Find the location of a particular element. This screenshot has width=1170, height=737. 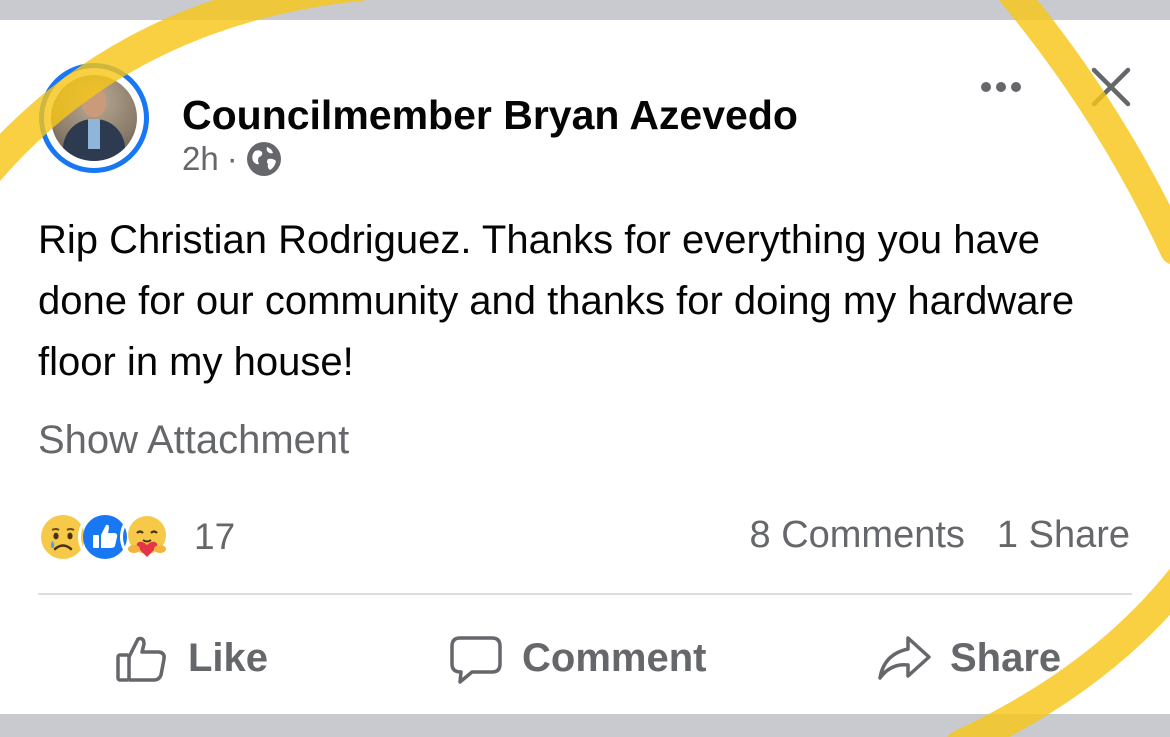

comment-label: Comment is located at coordinates (614, 657).